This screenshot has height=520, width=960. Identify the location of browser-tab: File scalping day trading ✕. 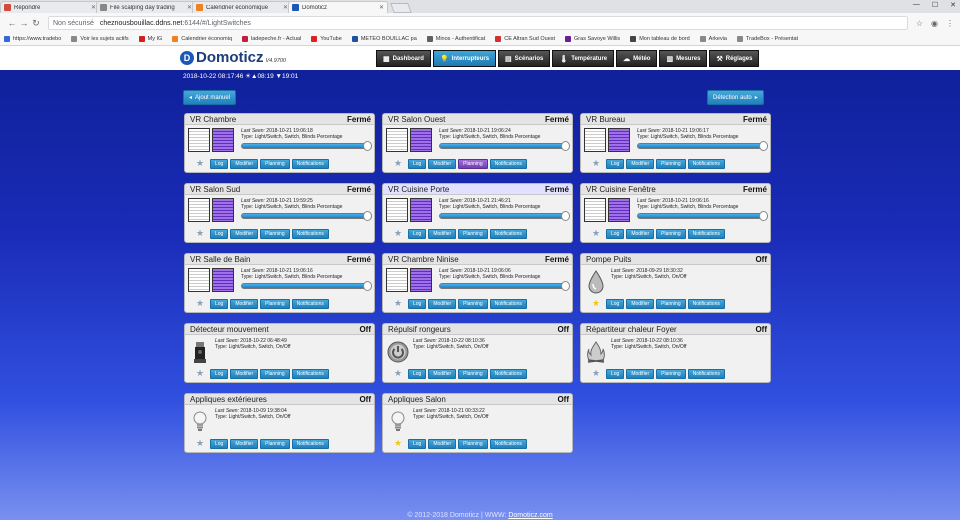
(146, 7).